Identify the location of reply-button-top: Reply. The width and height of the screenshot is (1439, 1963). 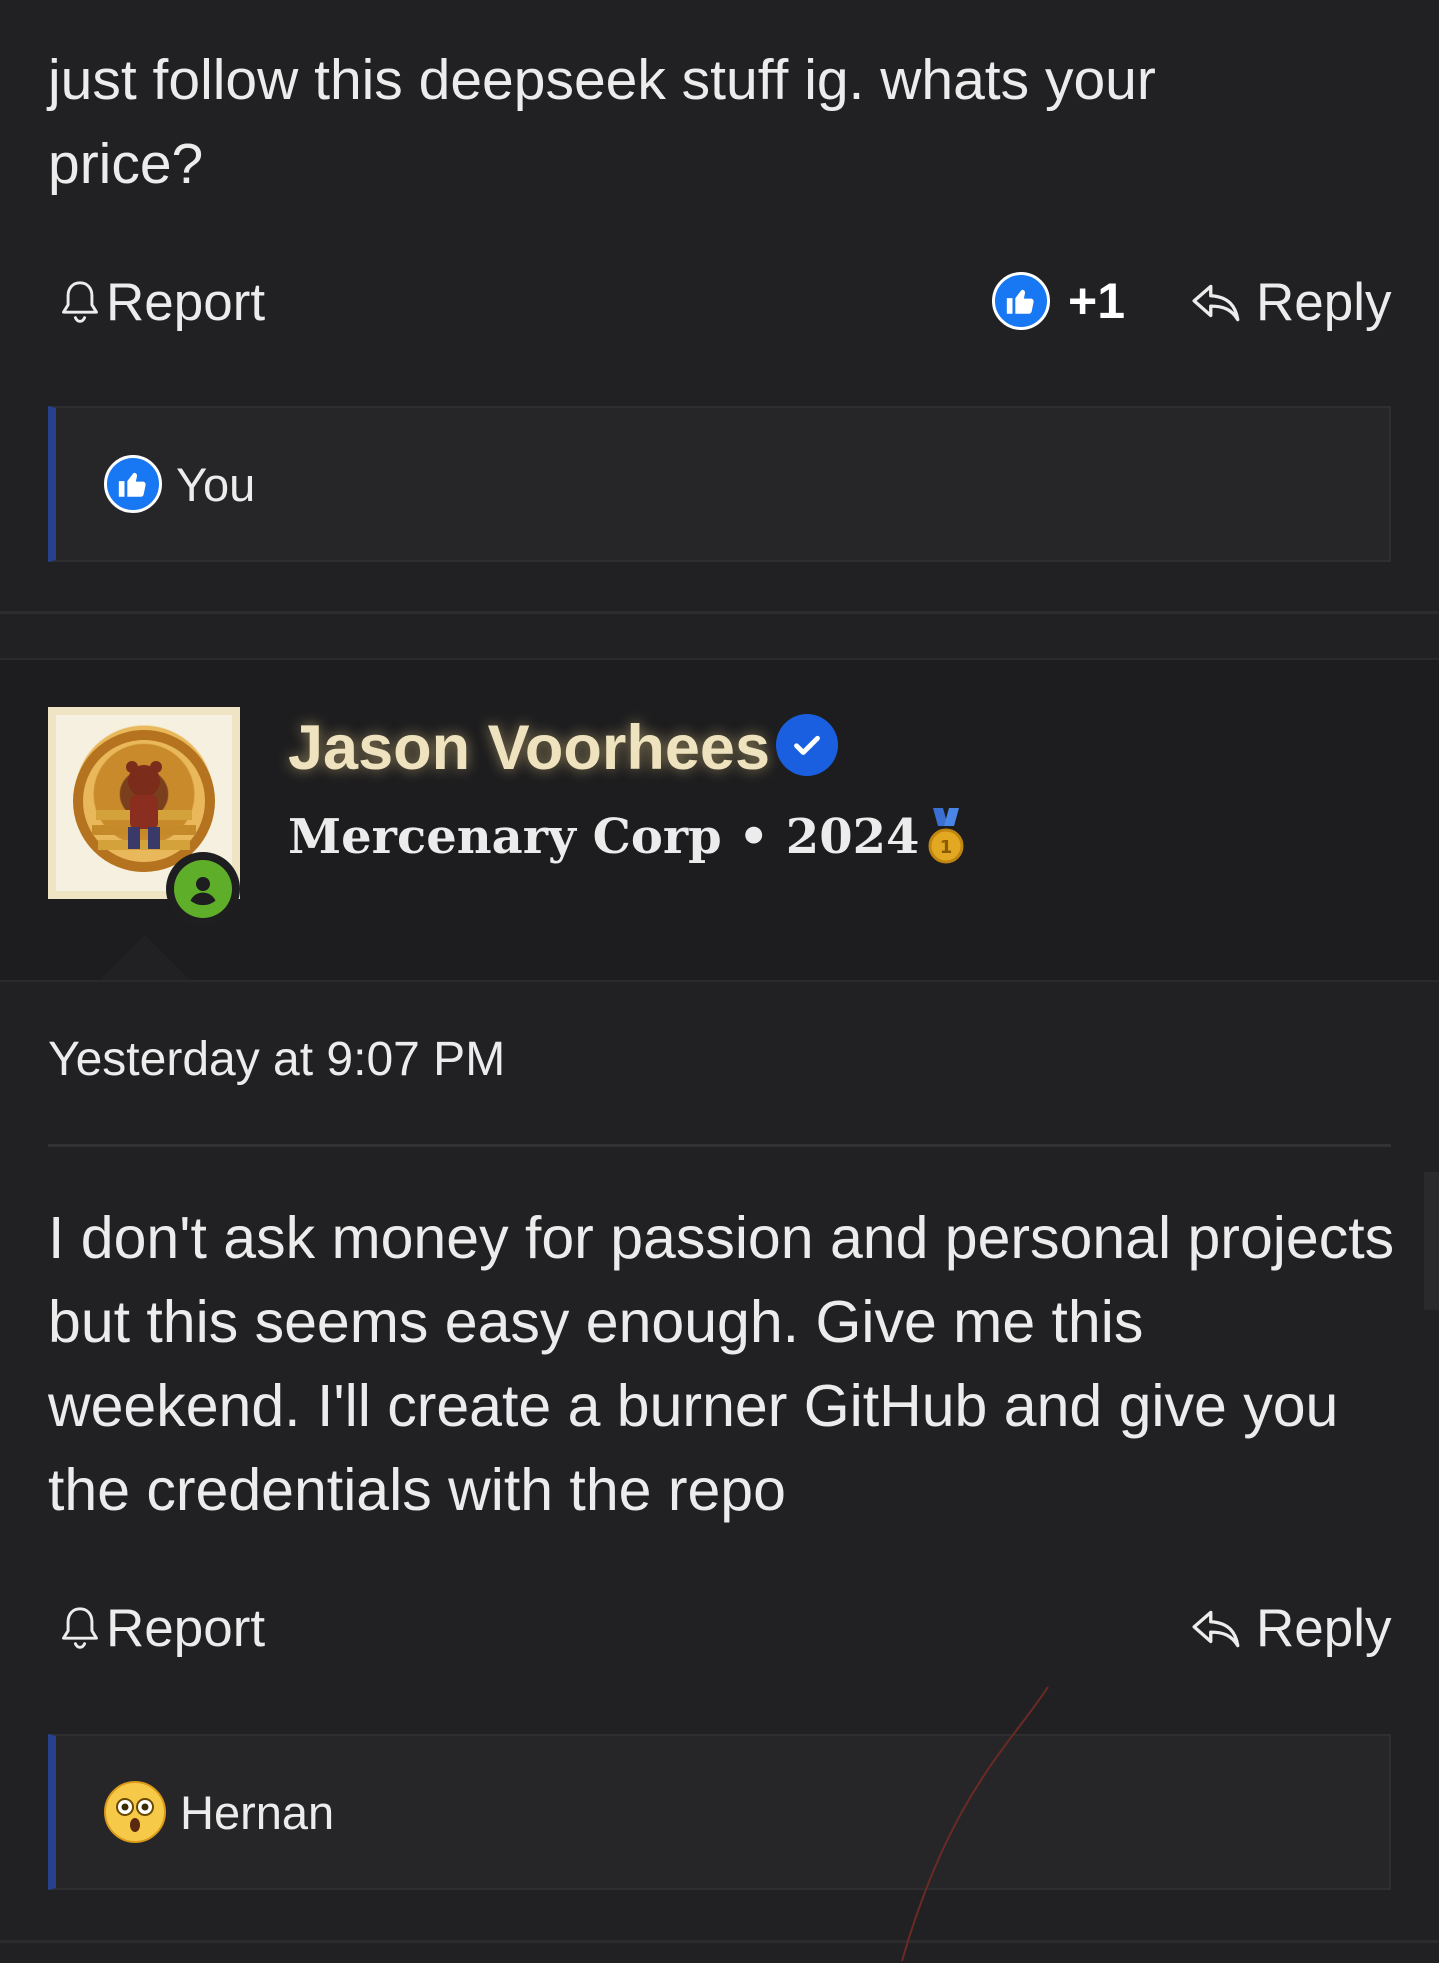
(1291, 302).